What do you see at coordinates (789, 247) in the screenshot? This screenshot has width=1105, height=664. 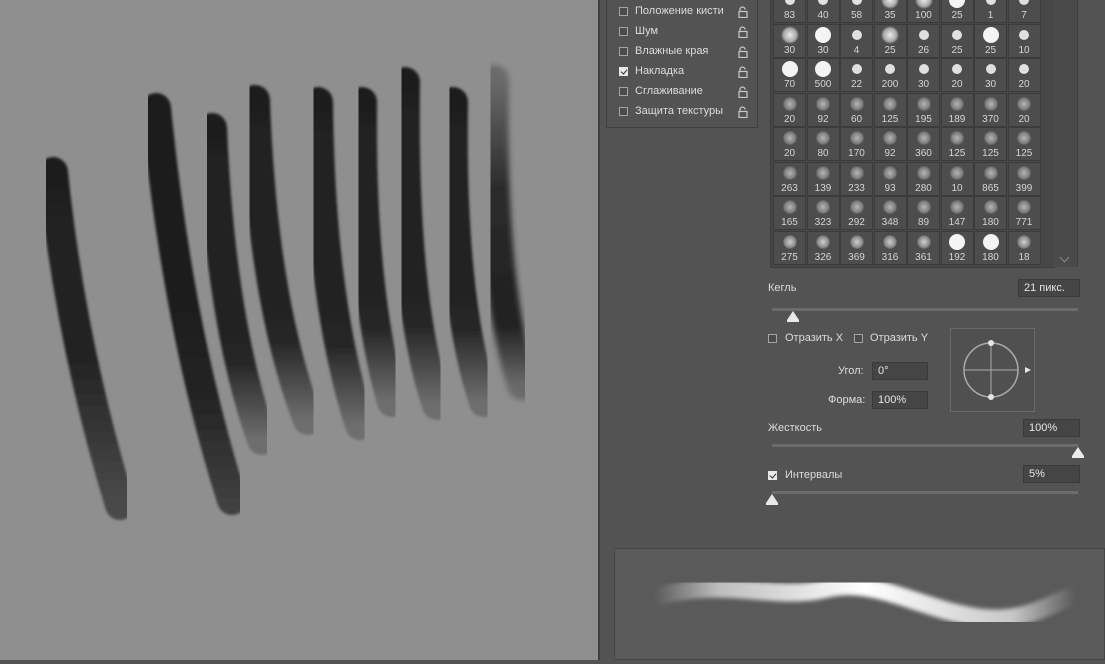 I see `brush-preset: 275` at bounding box center [789, 247].